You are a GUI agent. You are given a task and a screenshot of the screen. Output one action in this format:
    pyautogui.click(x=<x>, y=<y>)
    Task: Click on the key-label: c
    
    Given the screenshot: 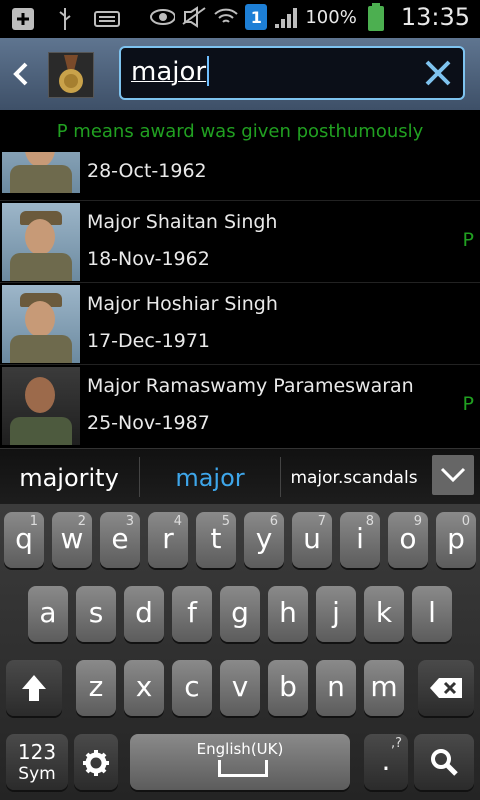 What is the action you would take?
    pyautogui.click(x=192, y=686)
    